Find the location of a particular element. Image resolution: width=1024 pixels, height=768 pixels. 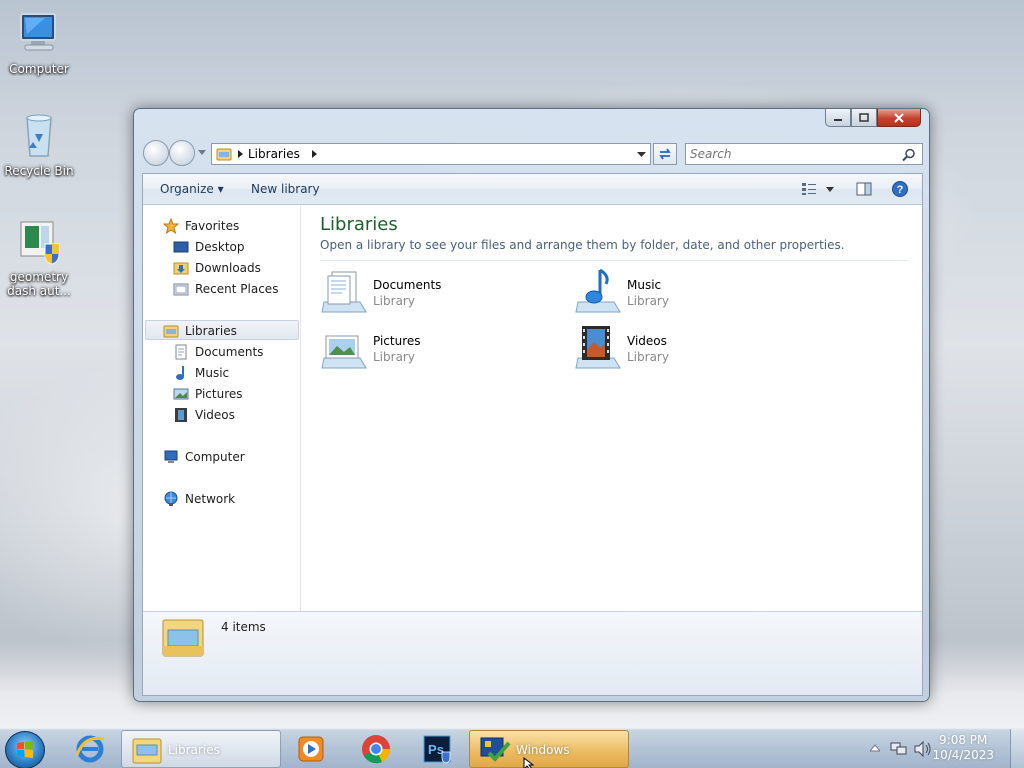

library-item-music: Music Library is located at coordinates (684, 292).